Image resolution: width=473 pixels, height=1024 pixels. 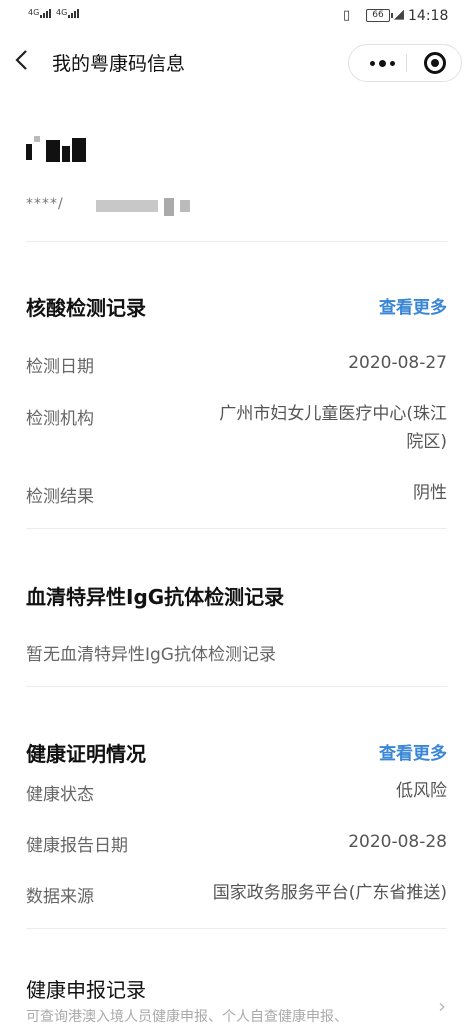 I want to click on user-name-redacted, so click(x=61, y=150).